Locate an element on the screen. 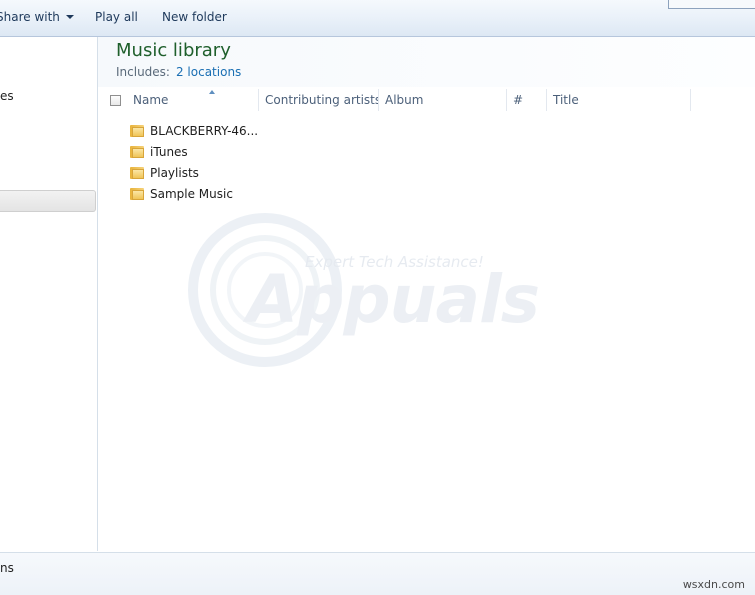 The height and width of the screenshot is (595, 755). library-title: Music library is located at coordinates (173, 50).